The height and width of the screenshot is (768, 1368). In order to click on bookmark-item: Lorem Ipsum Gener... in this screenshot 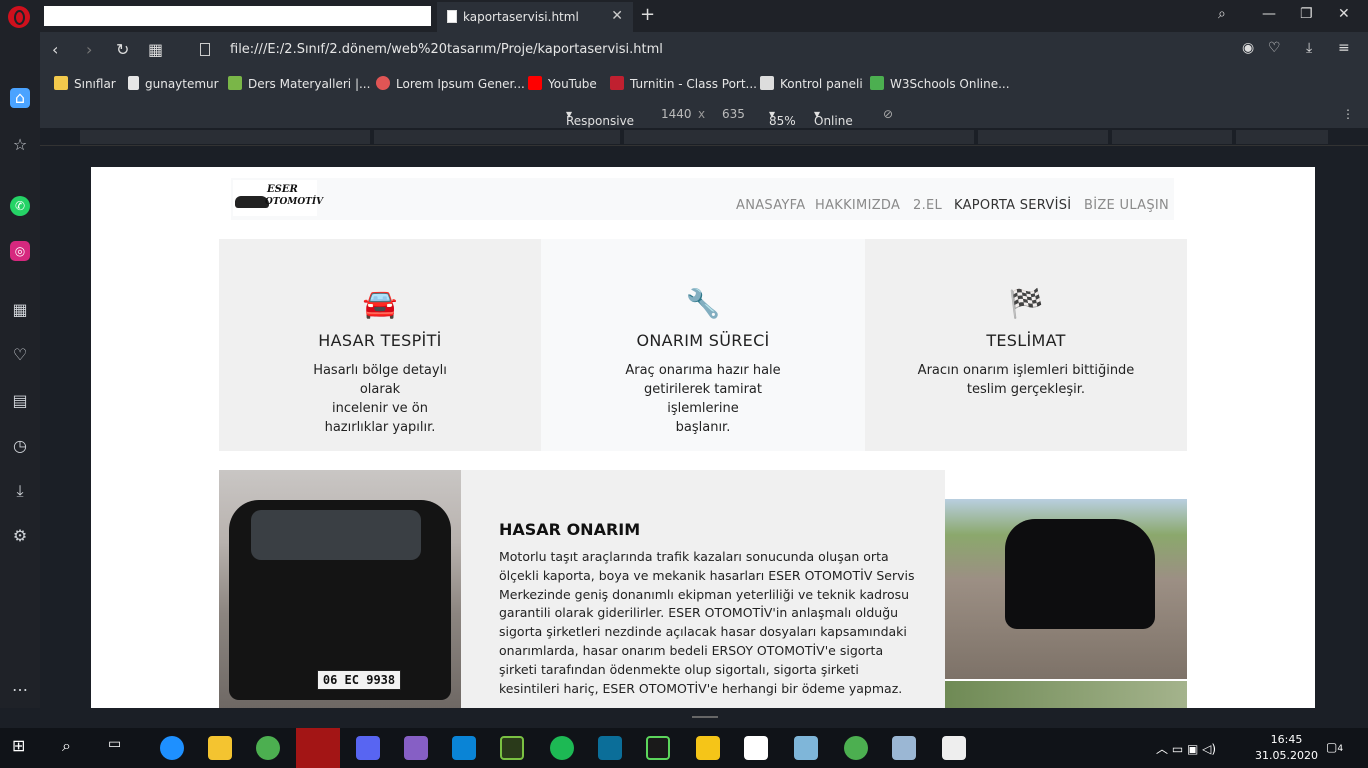, I will do `click(450, 83)`.